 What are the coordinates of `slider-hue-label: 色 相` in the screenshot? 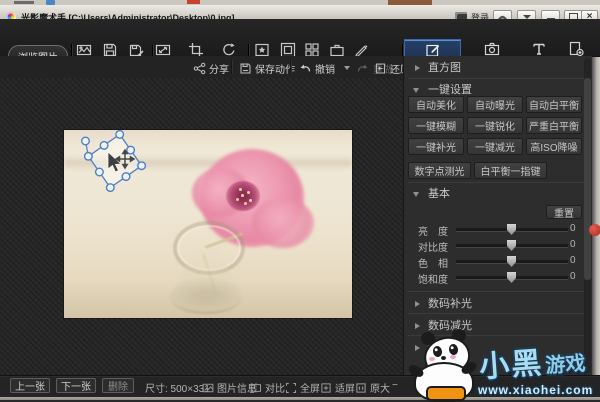 It's located at (433, 264).